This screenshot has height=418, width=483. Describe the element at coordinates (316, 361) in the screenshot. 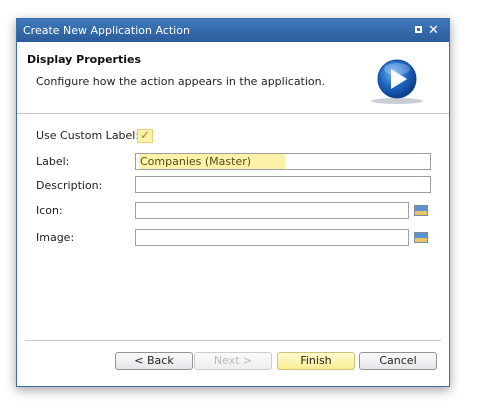

I see `finish-button: Finish` at that location.